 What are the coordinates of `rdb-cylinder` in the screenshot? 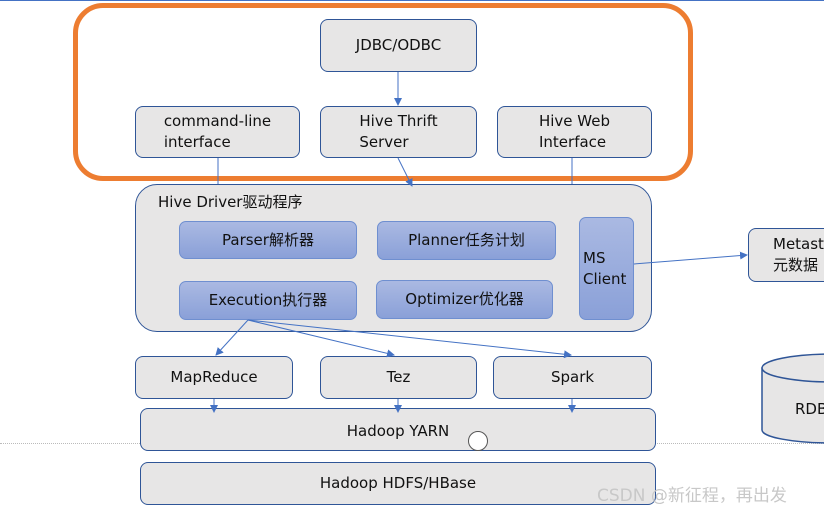 It's located at (792, 398).